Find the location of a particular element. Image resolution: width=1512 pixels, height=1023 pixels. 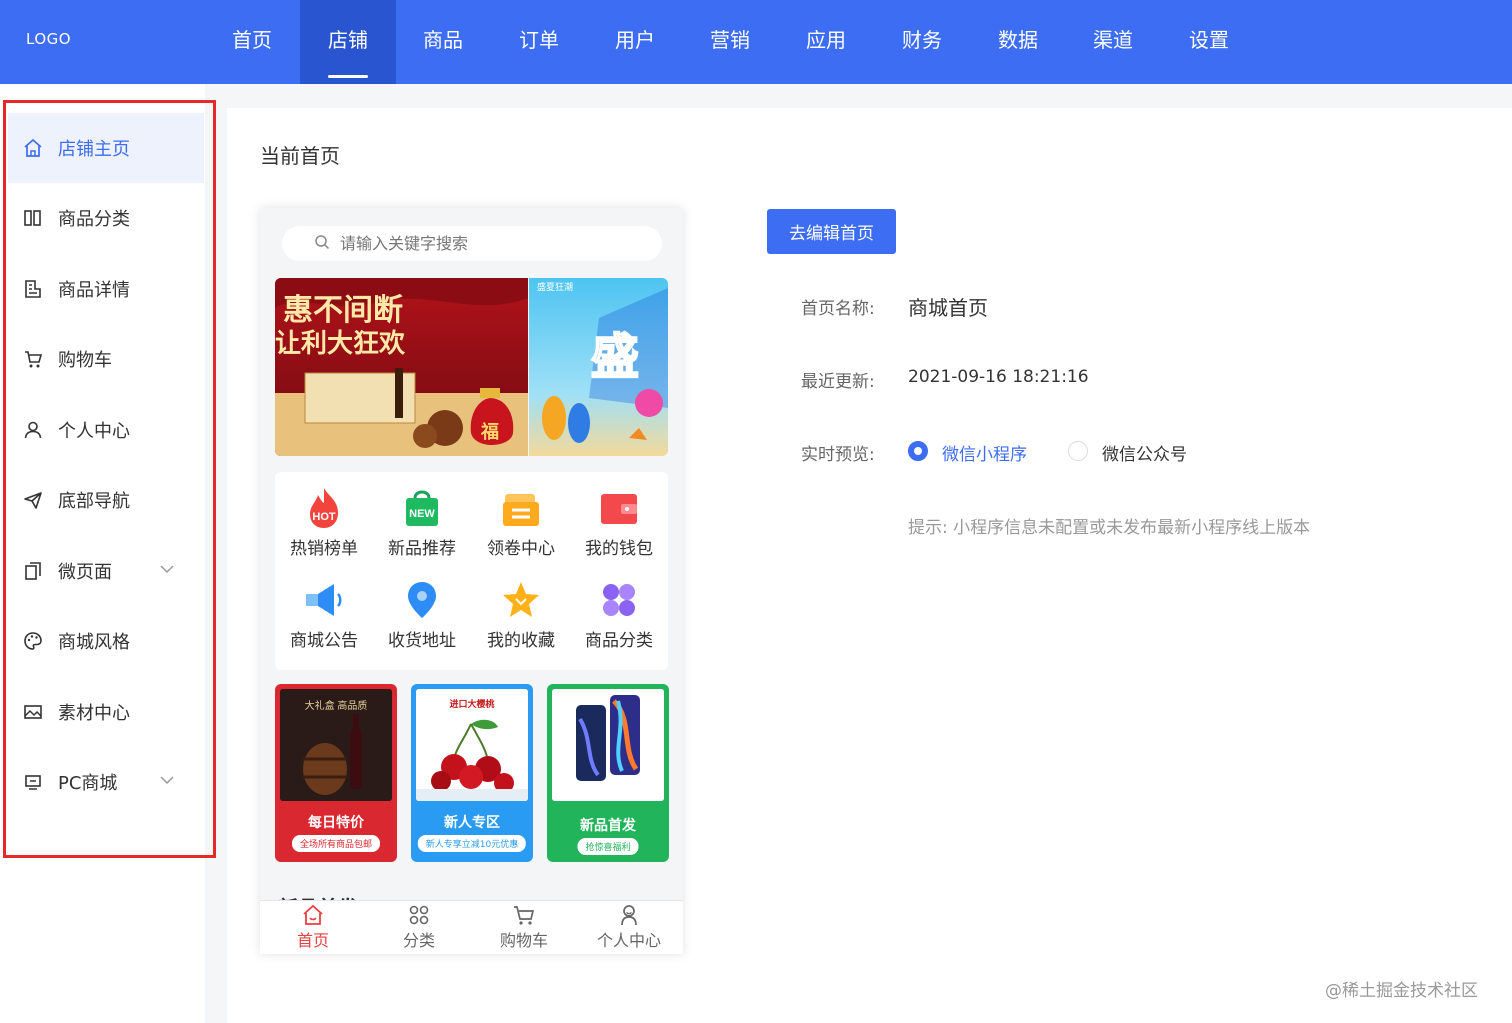

tab-category: 分类 is located at coordinates (419, 927).